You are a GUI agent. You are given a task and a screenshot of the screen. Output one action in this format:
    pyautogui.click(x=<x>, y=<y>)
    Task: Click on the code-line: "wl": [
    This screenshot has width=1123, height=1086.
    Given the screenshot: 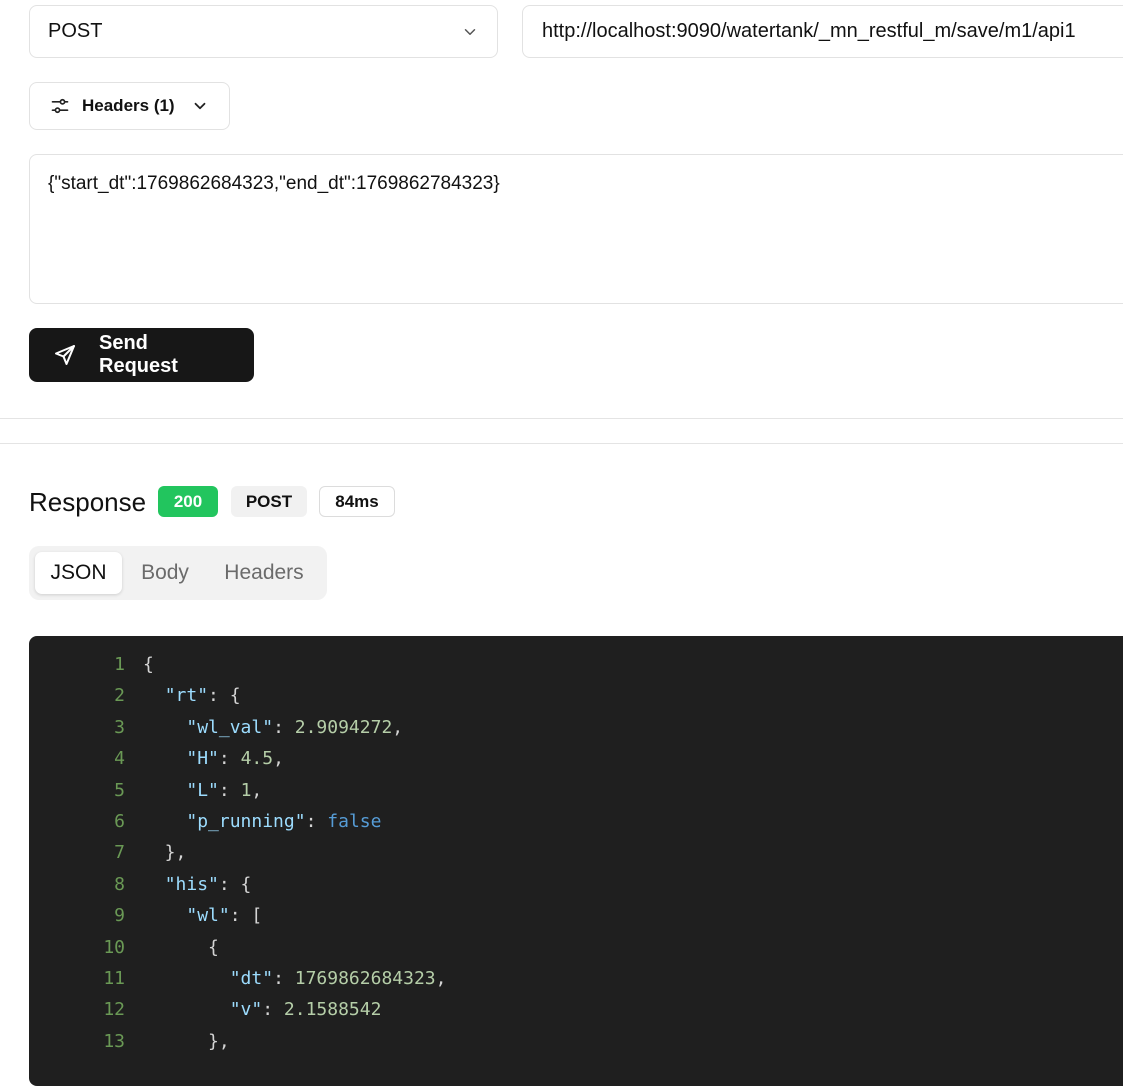 What is the action you would take?
    pyautogui.click(x=294, y=915)
    